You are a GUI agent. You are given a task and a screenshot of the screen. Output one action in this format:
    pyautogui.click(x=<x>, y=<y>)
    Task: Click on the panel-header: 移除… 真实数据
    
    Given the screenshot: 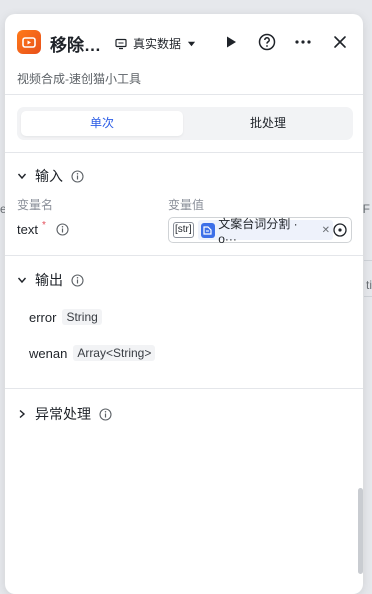 What is the action you would take?
    pyautogui.click(x=184, y=42)
    